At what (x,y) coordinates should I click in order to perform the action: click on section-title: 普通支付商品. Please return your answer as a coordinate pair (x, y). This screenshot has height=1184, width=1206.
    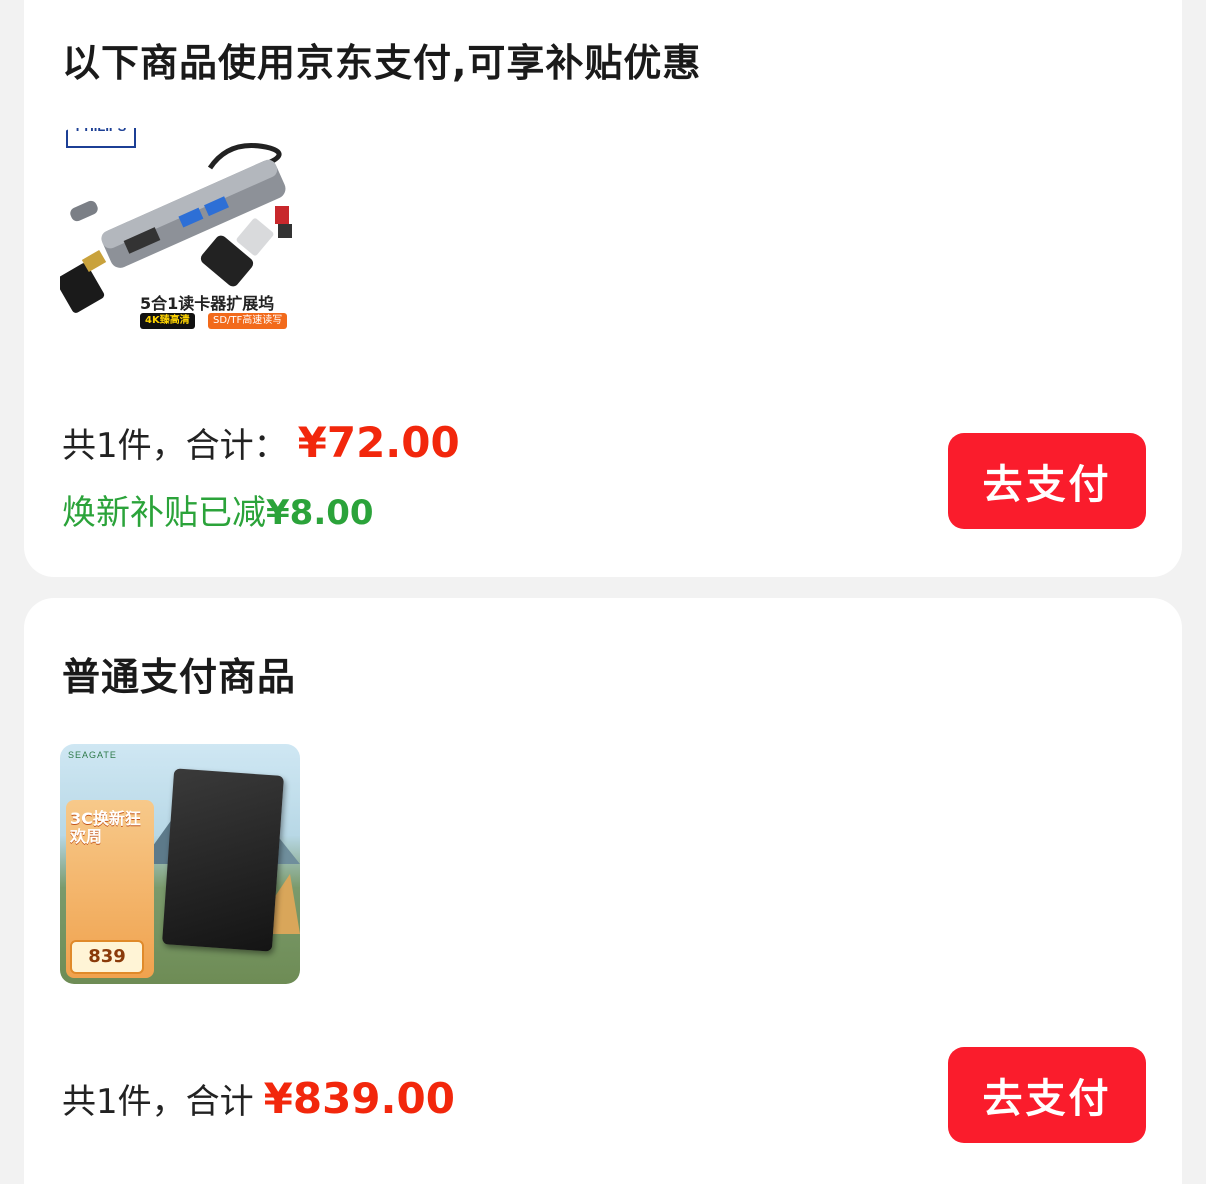
    Looking at the image, I should click on (179, 677).